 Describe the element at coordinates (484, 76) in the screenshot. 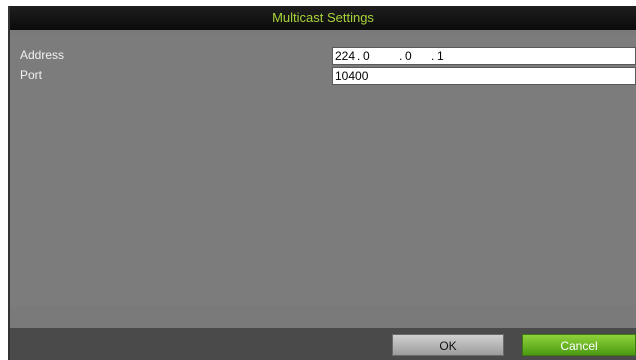

I see `port-input: 10400` at that location.